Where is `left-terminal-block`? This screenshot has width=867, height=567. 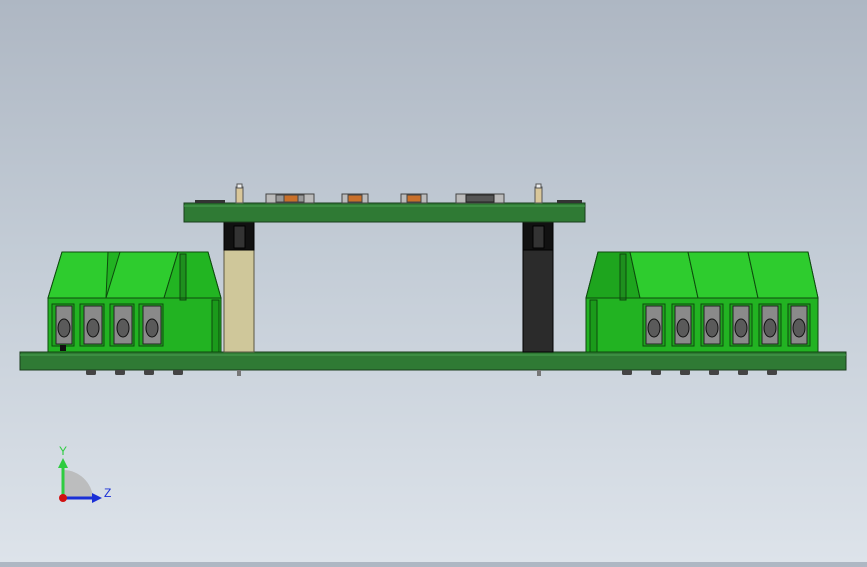 left-terminal-block is located at coordinates (134, 302).